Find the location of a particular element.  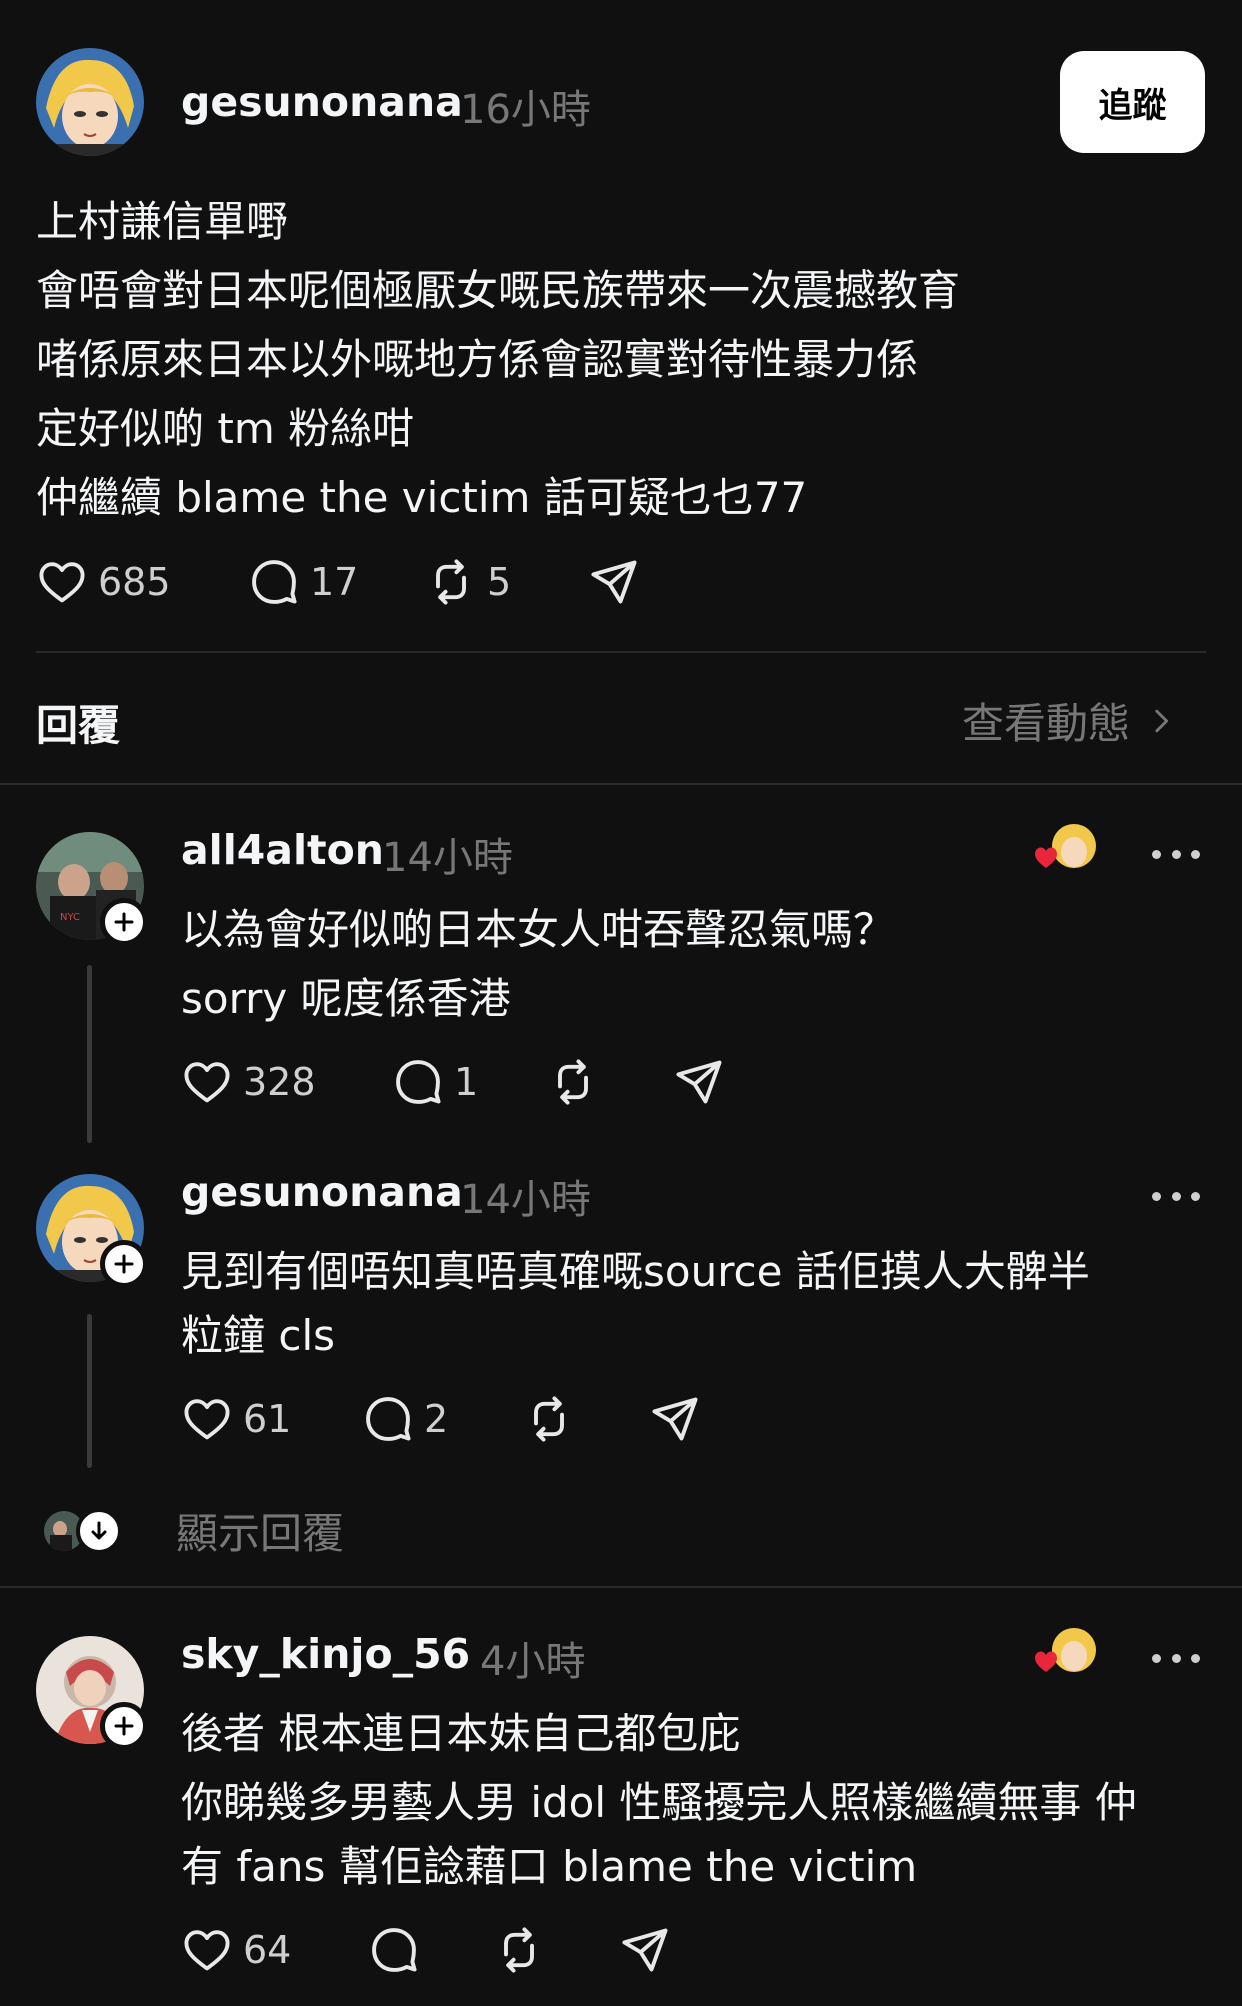

divider is located at coordinates (621, 652).